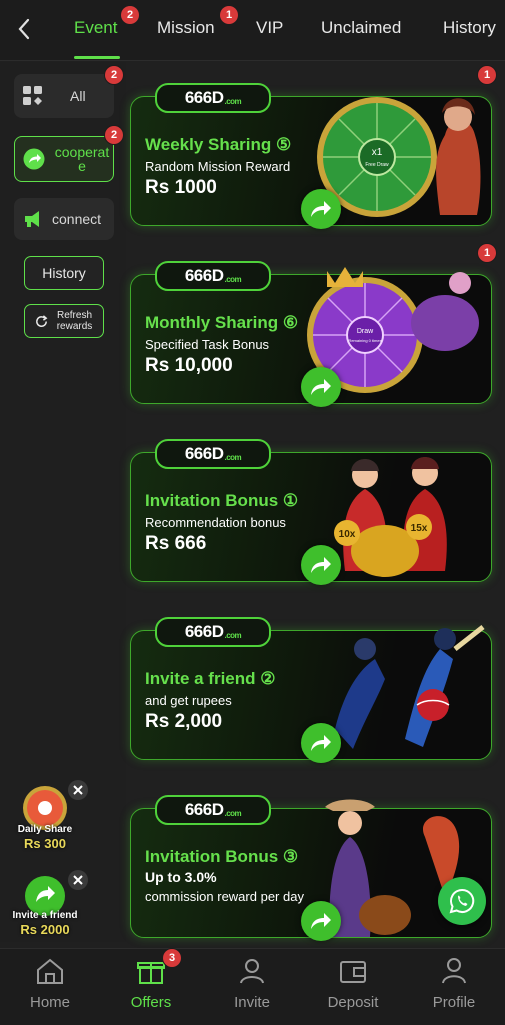 The width and height of the screenshot is (505, 1025). I want to click on tab-vip: VIP, so click(269, 28).